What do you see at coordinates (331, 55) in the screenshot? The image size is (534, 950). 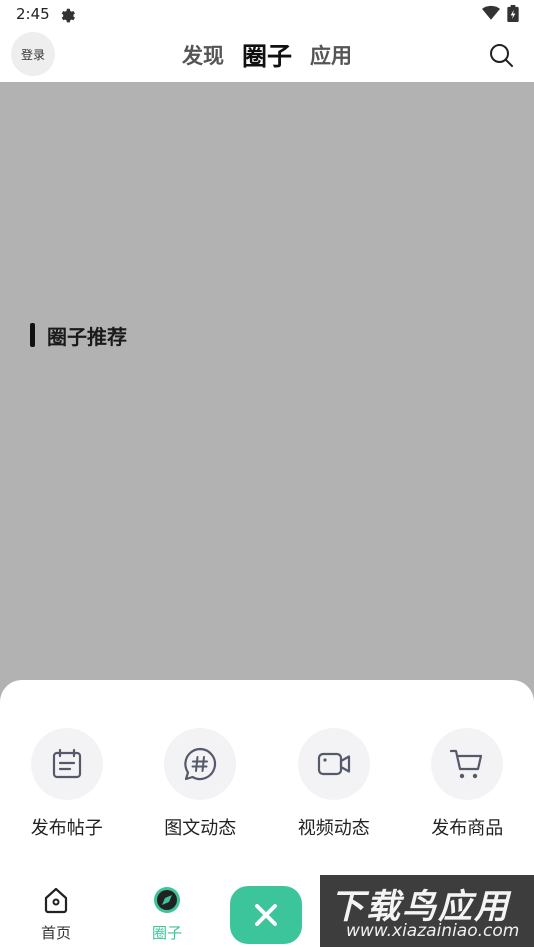 I see `tab-apps: 应用` at bounding box center [331, 55].